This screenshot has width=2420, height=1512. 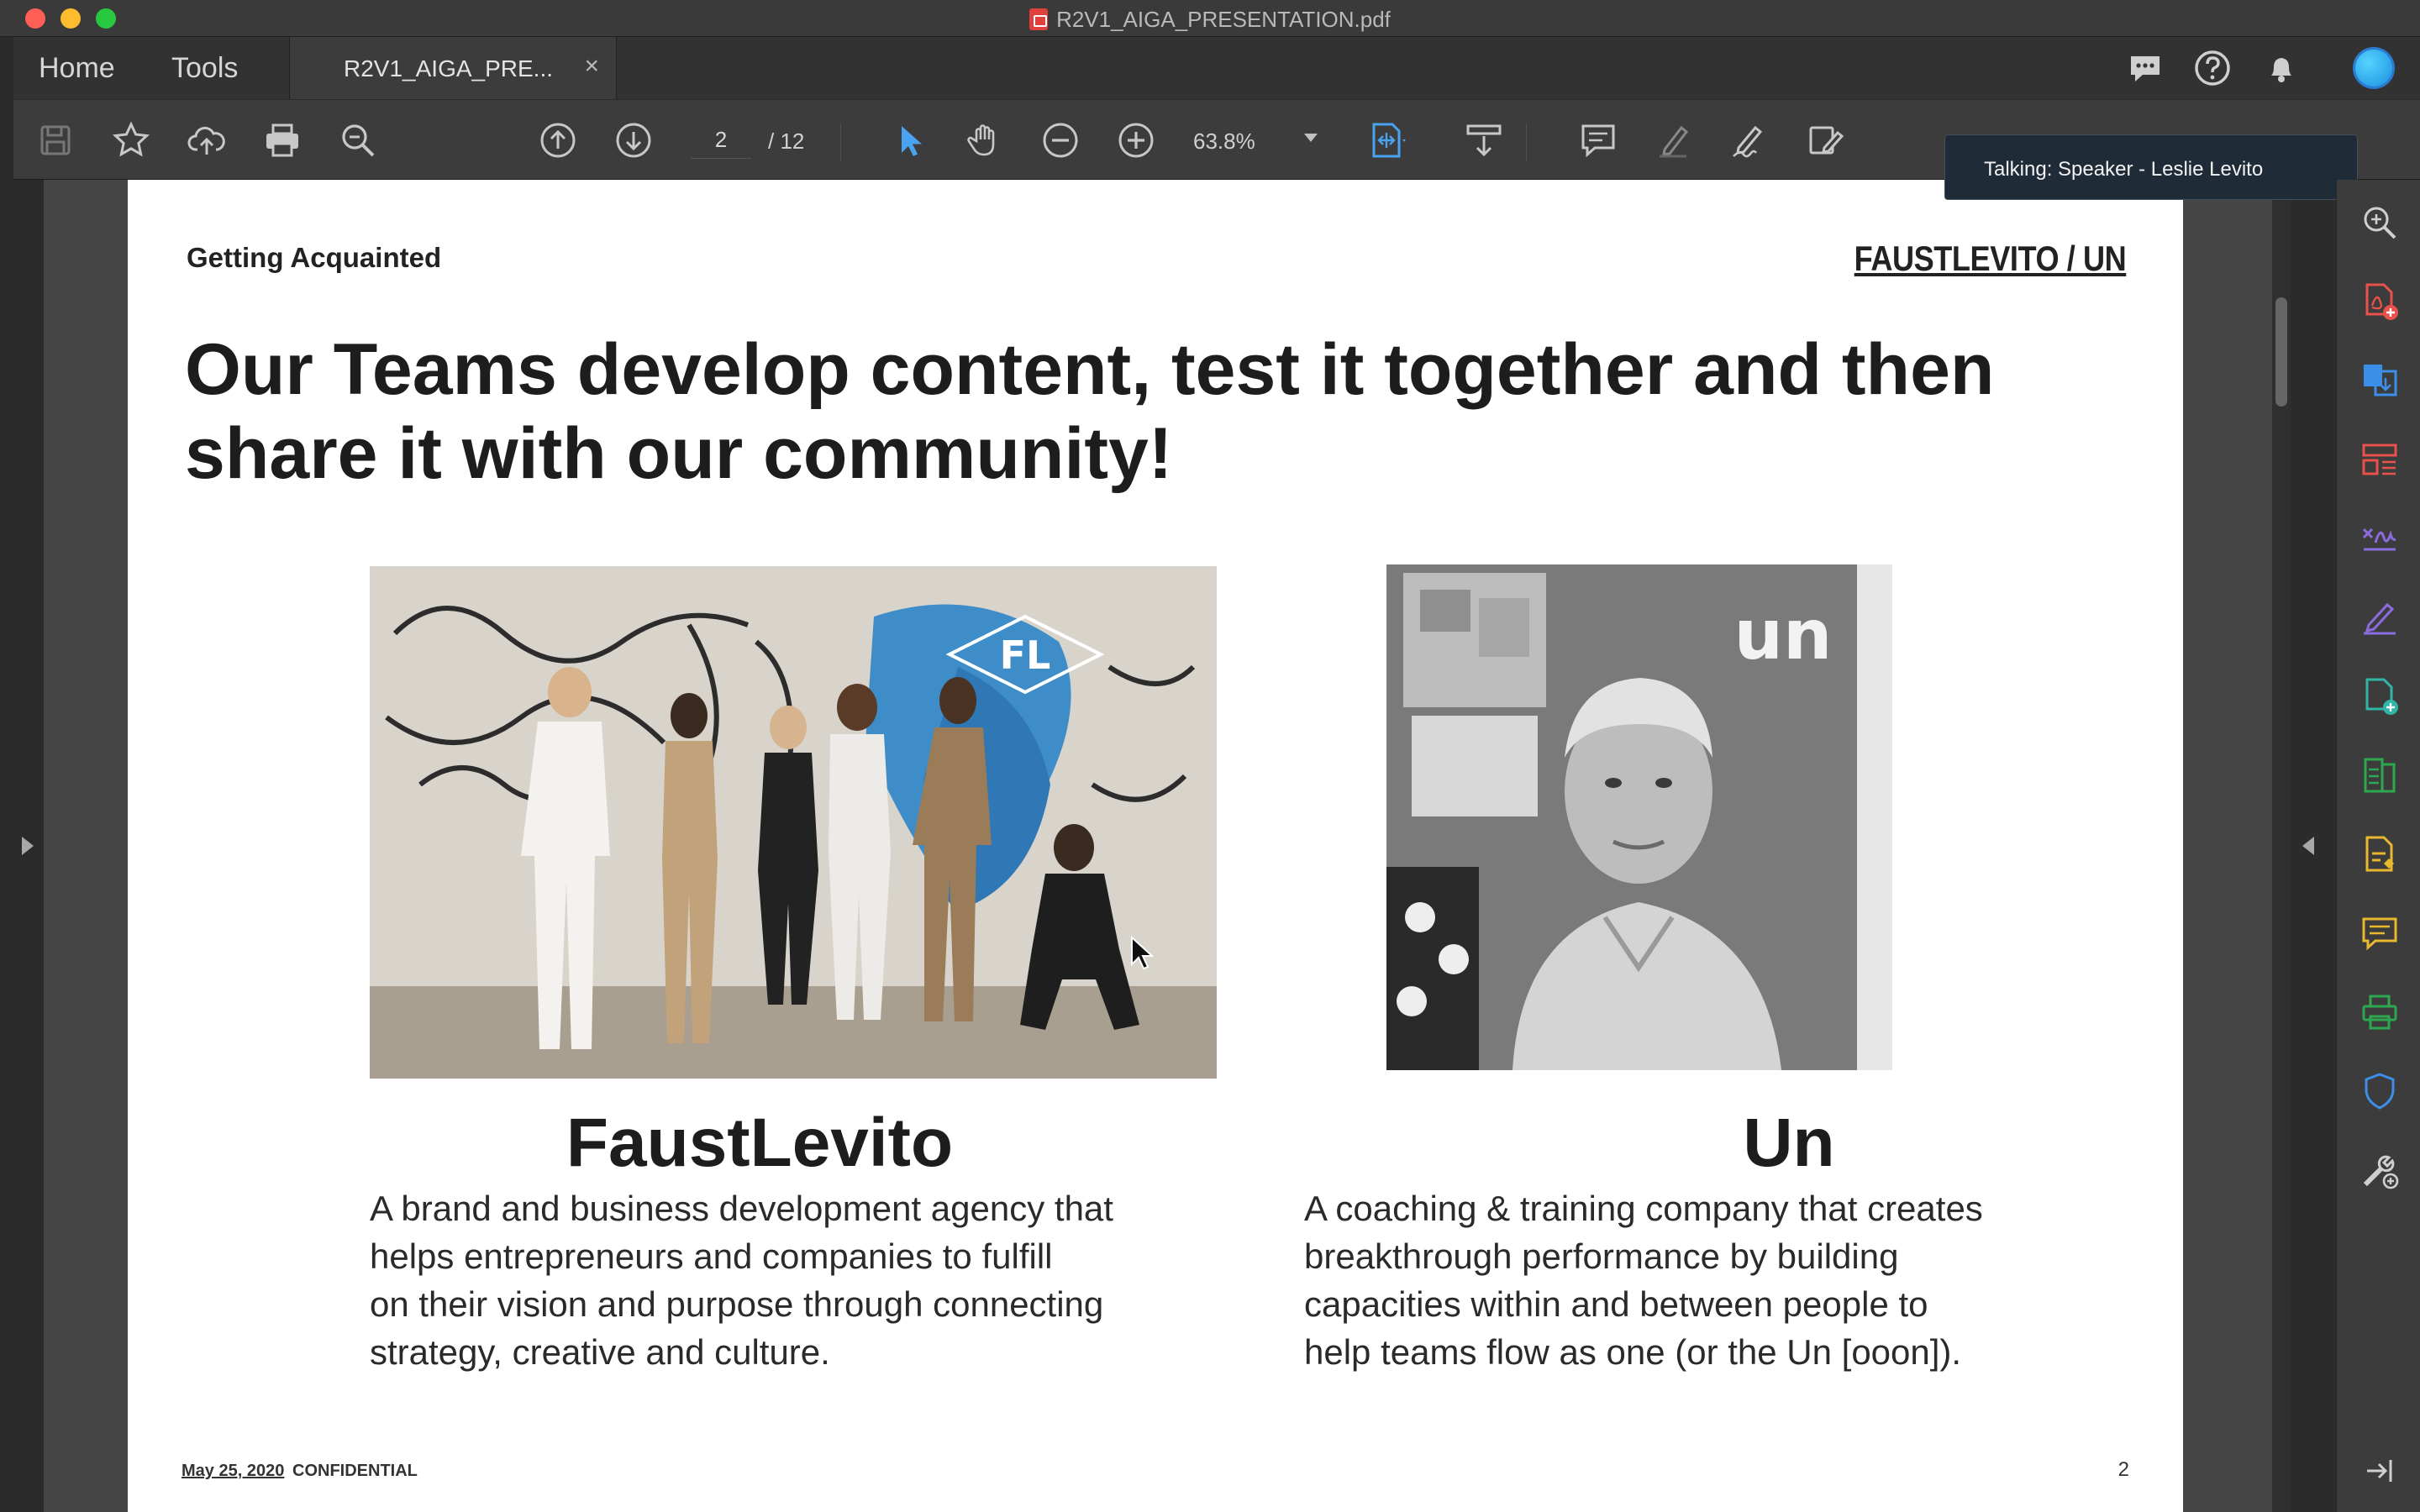 What do you see at coordinates (2380, 1471) in the screenshot?
I see `panel-exit-icon` at bounding box center [2380, 1471].